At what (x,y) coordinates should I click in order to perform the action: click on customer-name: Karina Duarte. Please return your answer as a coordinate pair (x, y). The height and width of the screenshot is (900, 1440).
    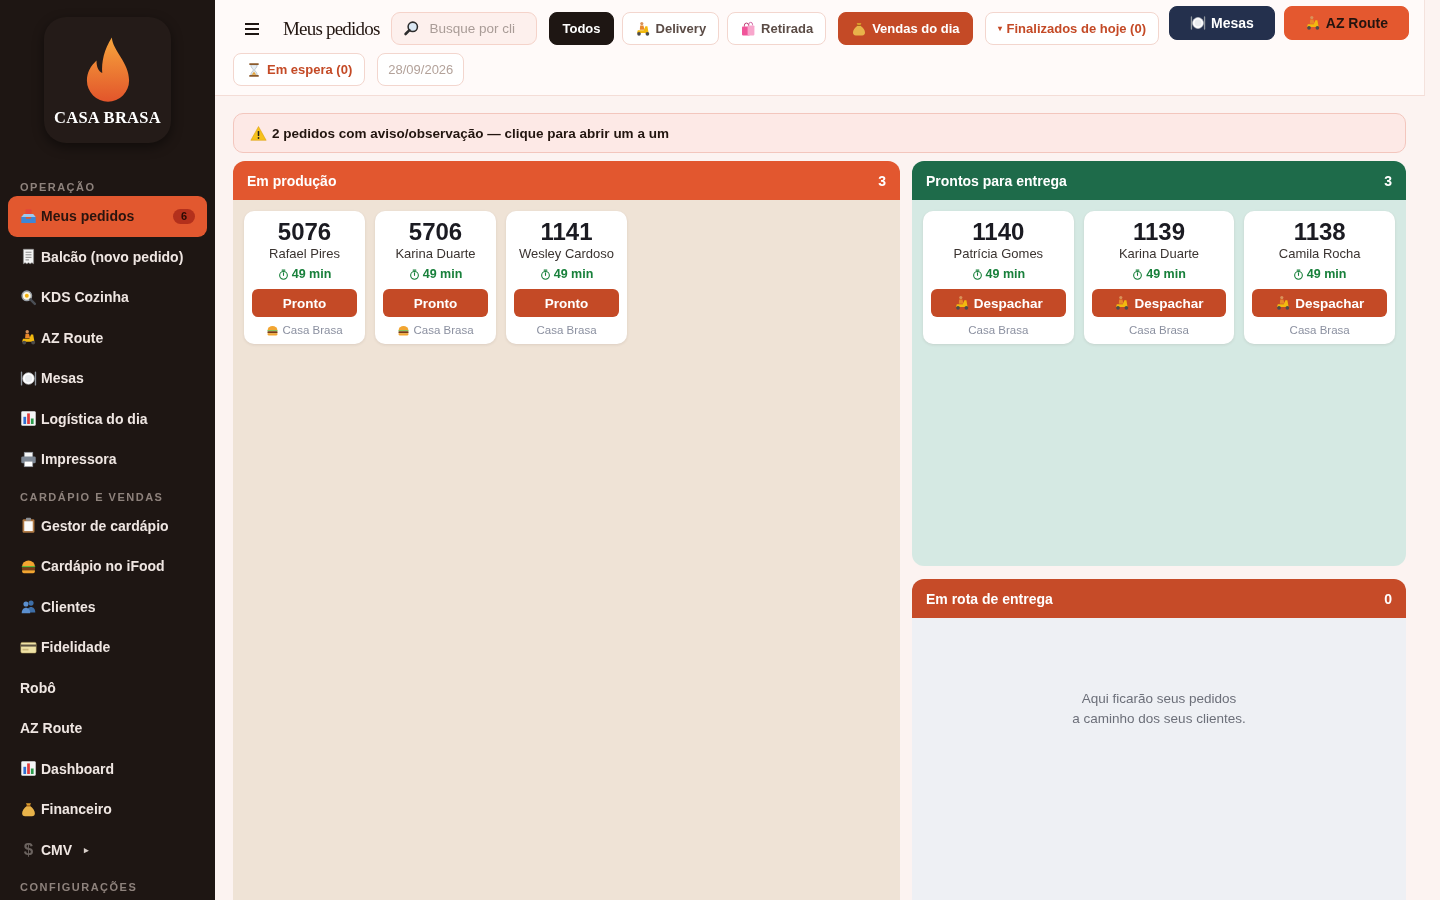
    Looking at the image, I should click on (1159, 254).